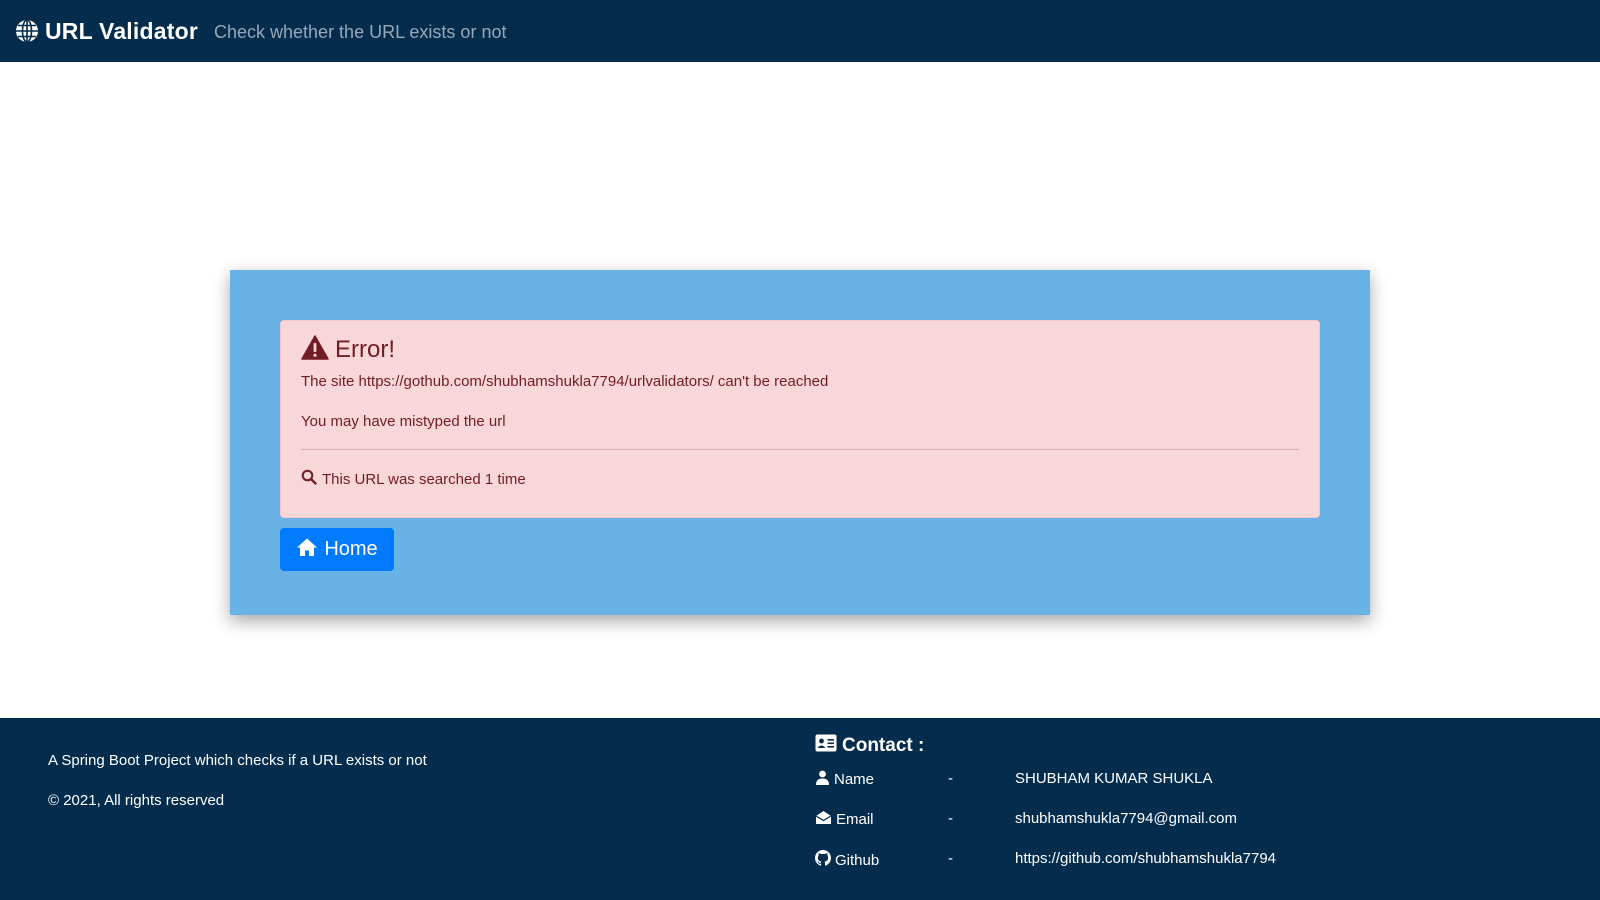  I want to click on contact-heading: Contact :, so click(869, 746).